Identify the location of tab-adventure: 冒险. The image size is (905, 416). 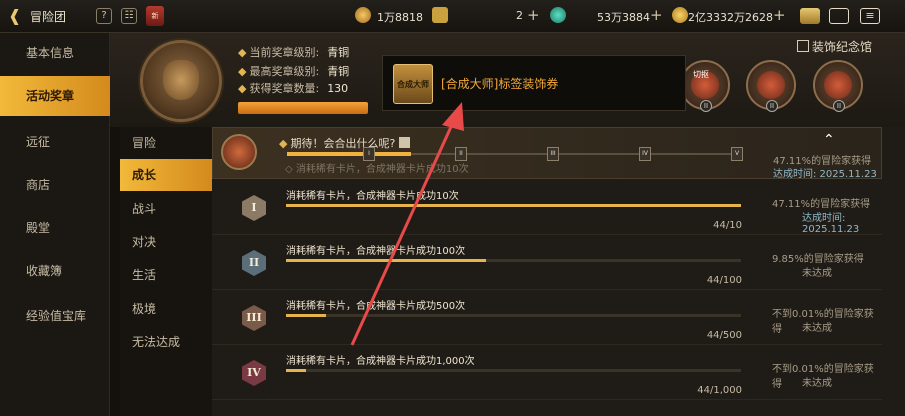
(166, 143).